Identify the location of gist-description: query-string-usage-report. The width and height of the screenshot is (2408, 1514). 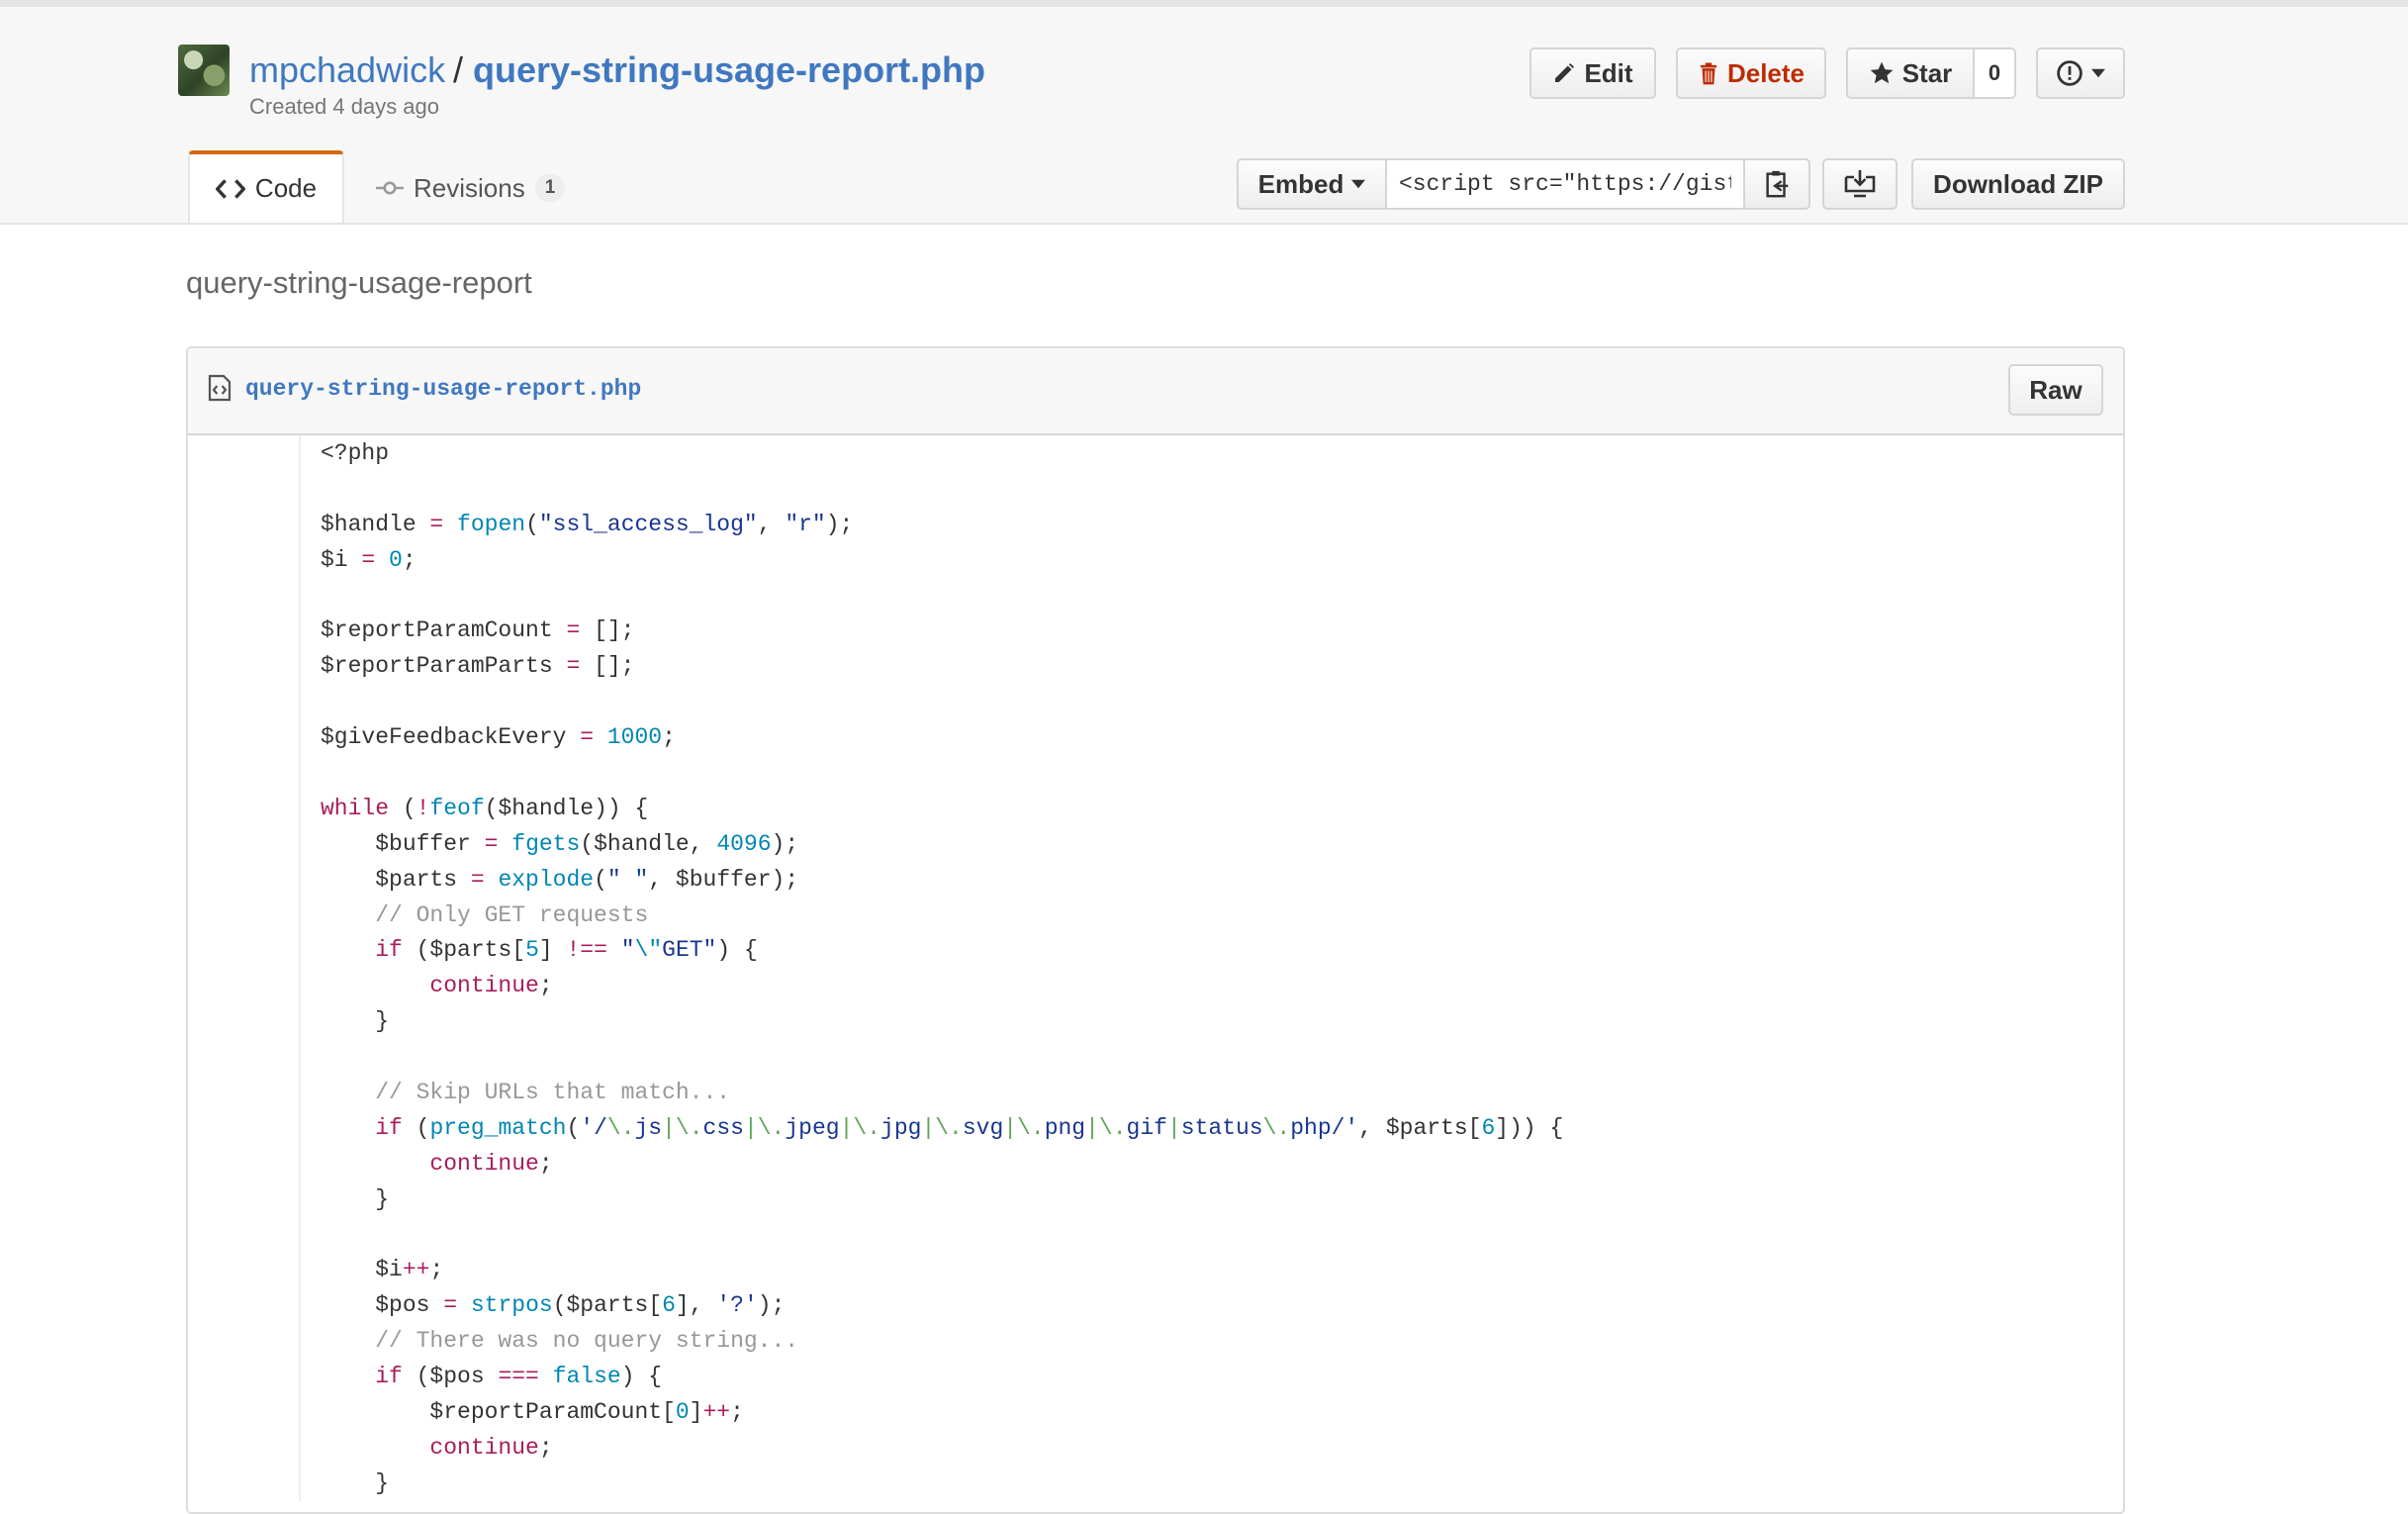
(359, 282).